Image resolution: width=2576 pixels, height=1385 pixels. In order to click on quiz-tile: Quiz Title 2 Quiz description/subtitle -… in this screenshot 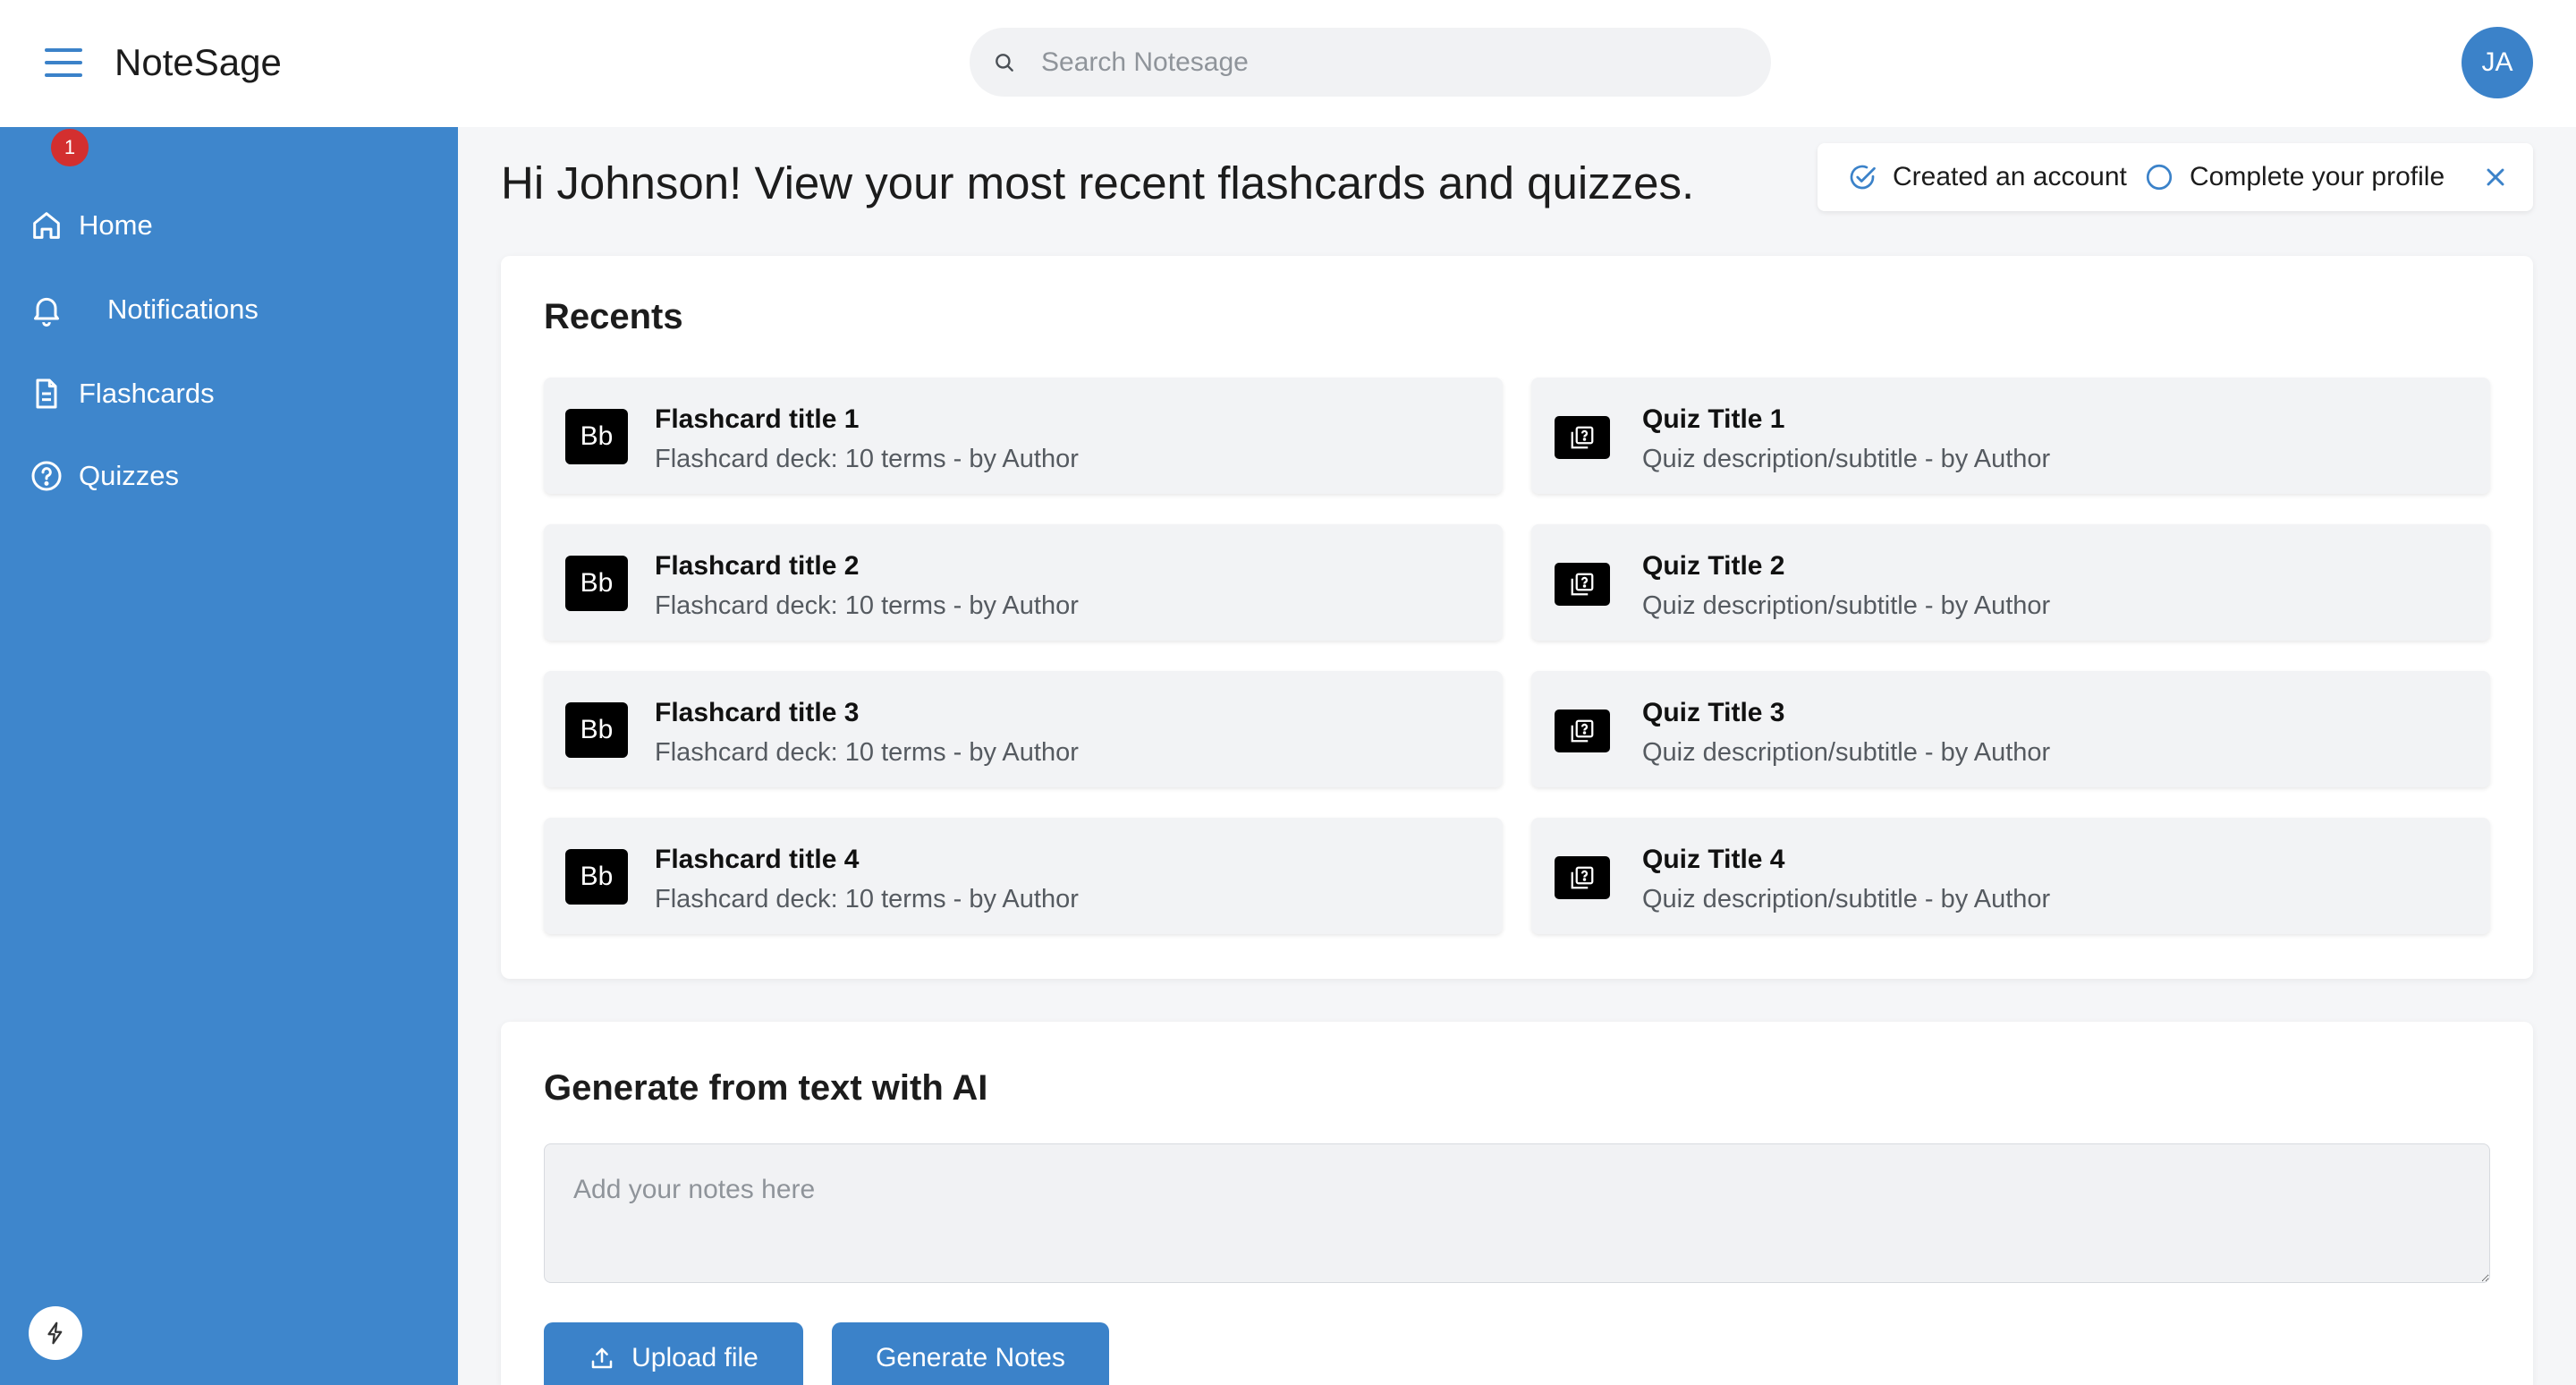, I will do `click(2010, 582)`.